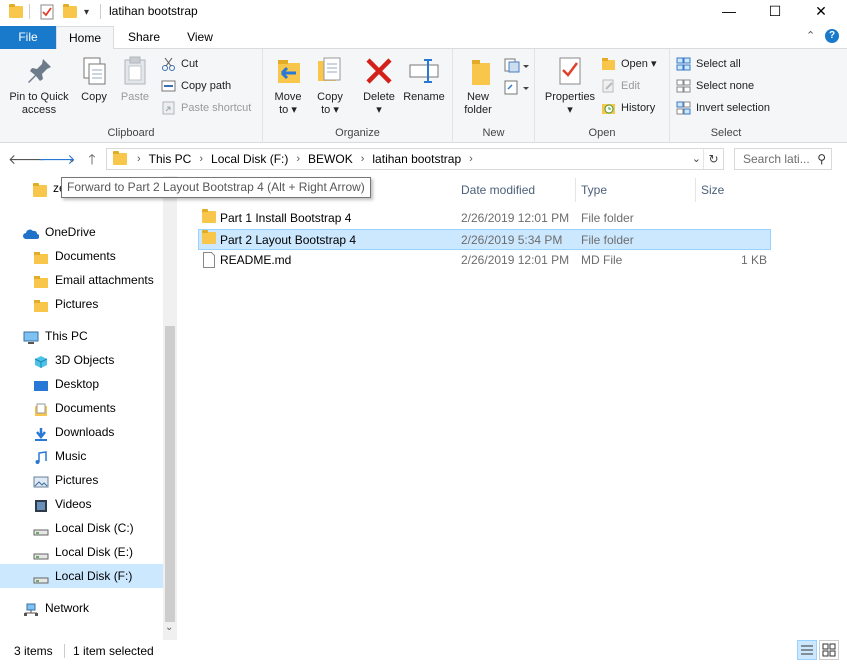 This screenshot has width=847, height=666. Describe the element at coordinates (629, 64) in the screenshot. I see `open-button: Open ▾` at that location.